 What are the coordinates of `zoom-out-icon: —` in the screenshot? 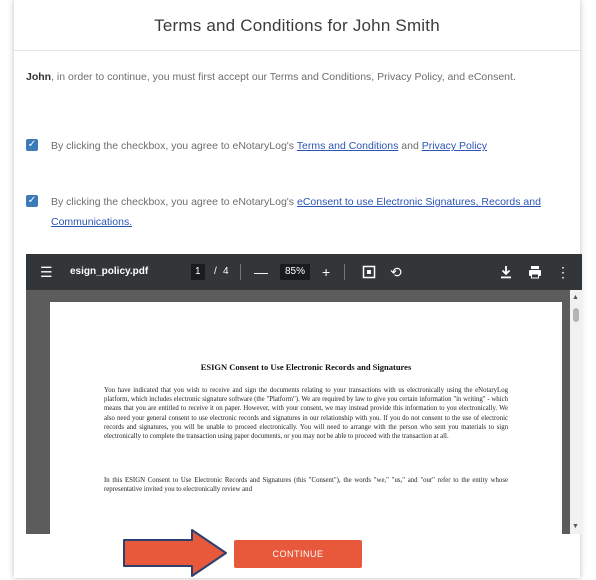 It's located at (261, 272).